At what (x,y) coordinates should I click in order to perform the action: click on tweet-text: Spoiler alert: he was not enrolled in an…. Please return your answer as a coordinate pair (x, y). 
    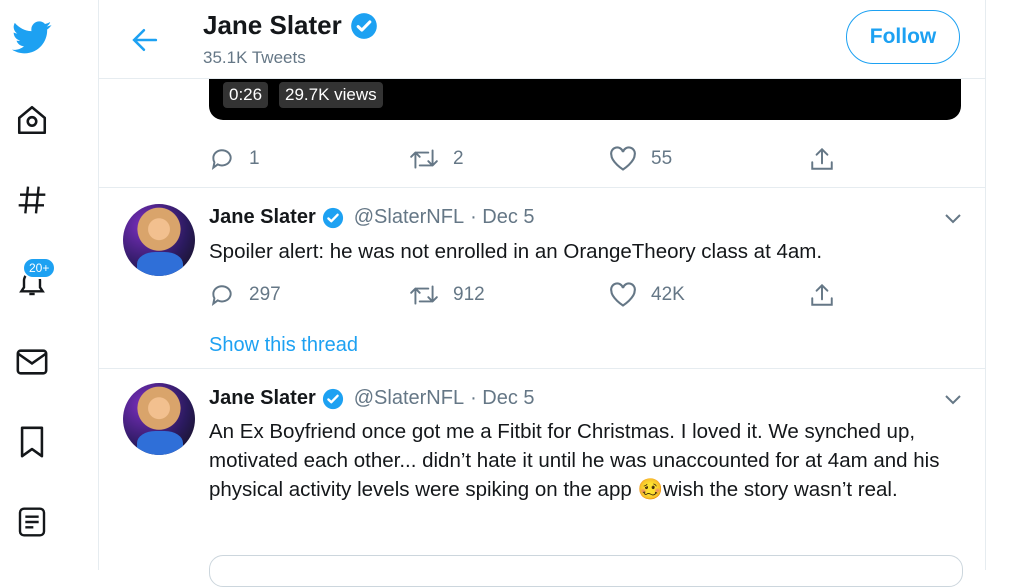
    Looking at the image, I should click on (516, 251).